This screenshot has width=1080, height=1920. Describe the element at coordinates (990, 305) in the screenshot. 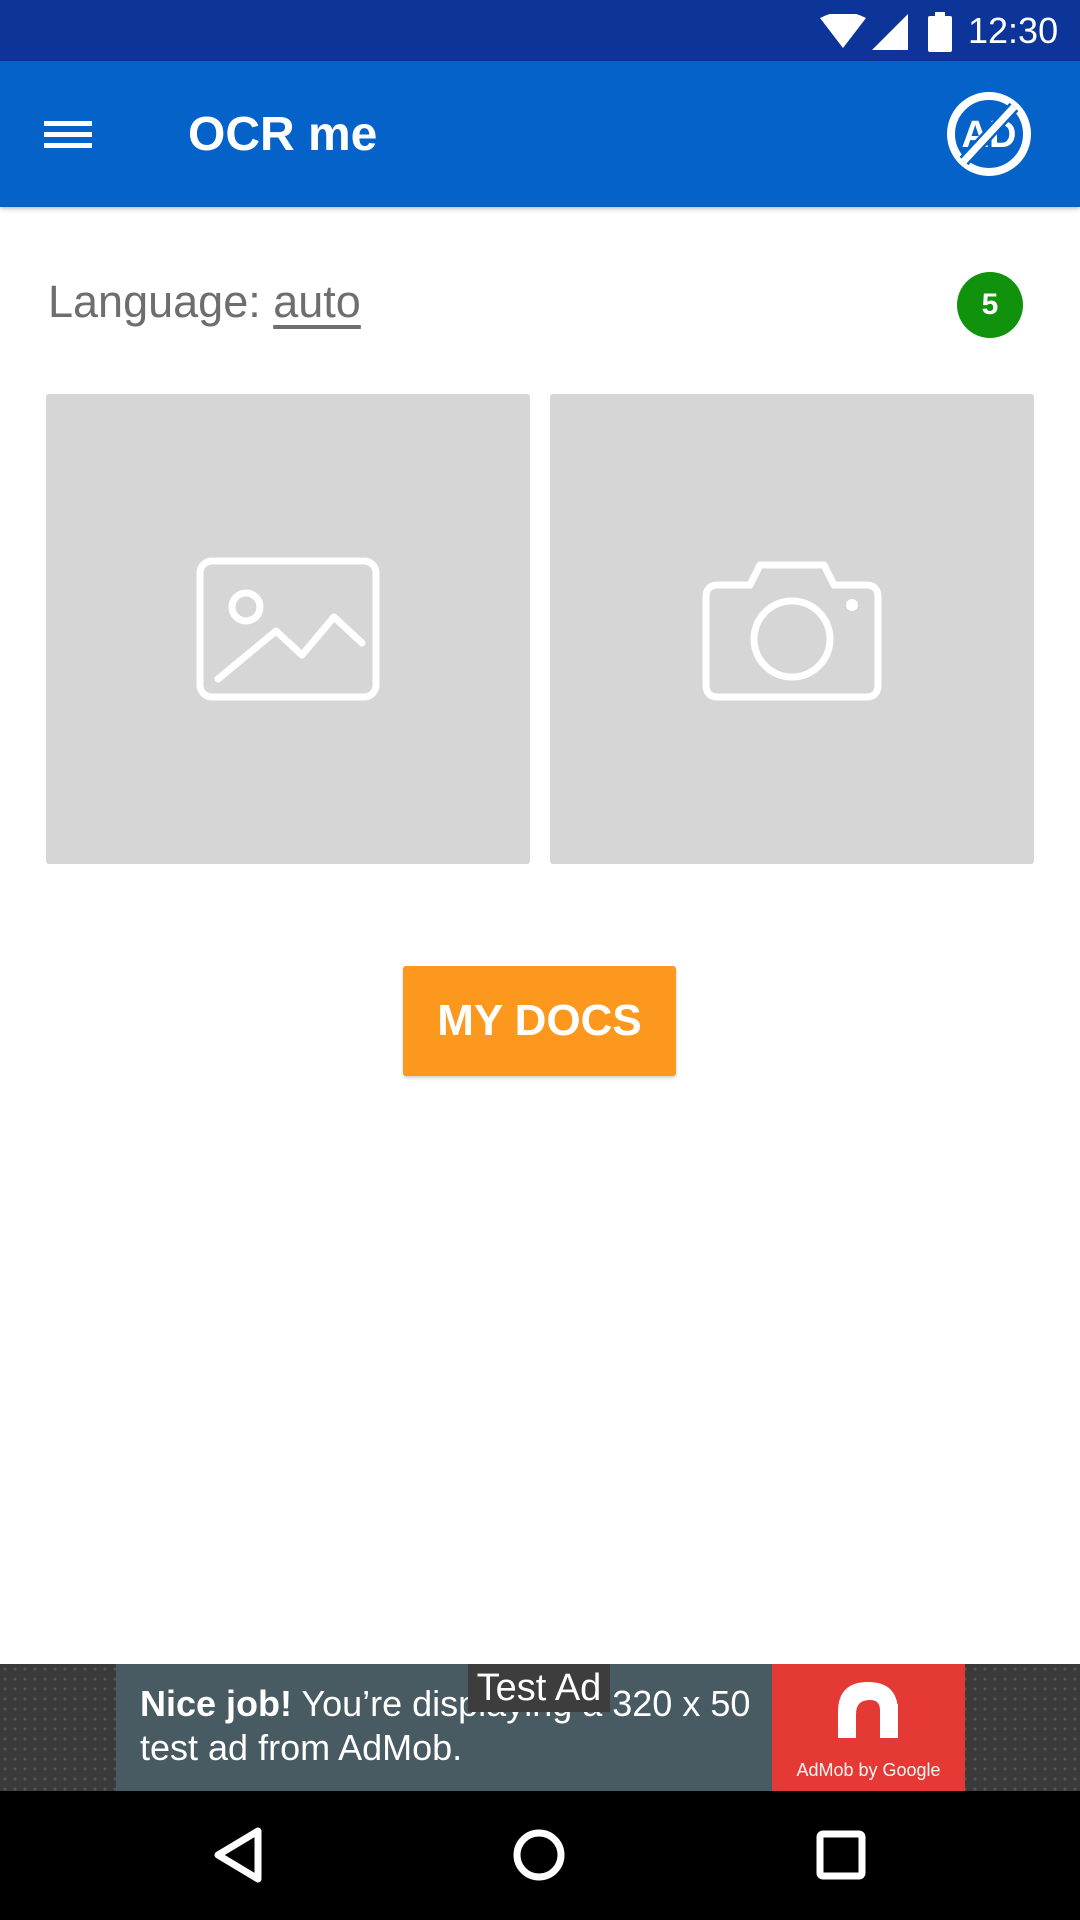

I see `count-badge: 5` at that location.